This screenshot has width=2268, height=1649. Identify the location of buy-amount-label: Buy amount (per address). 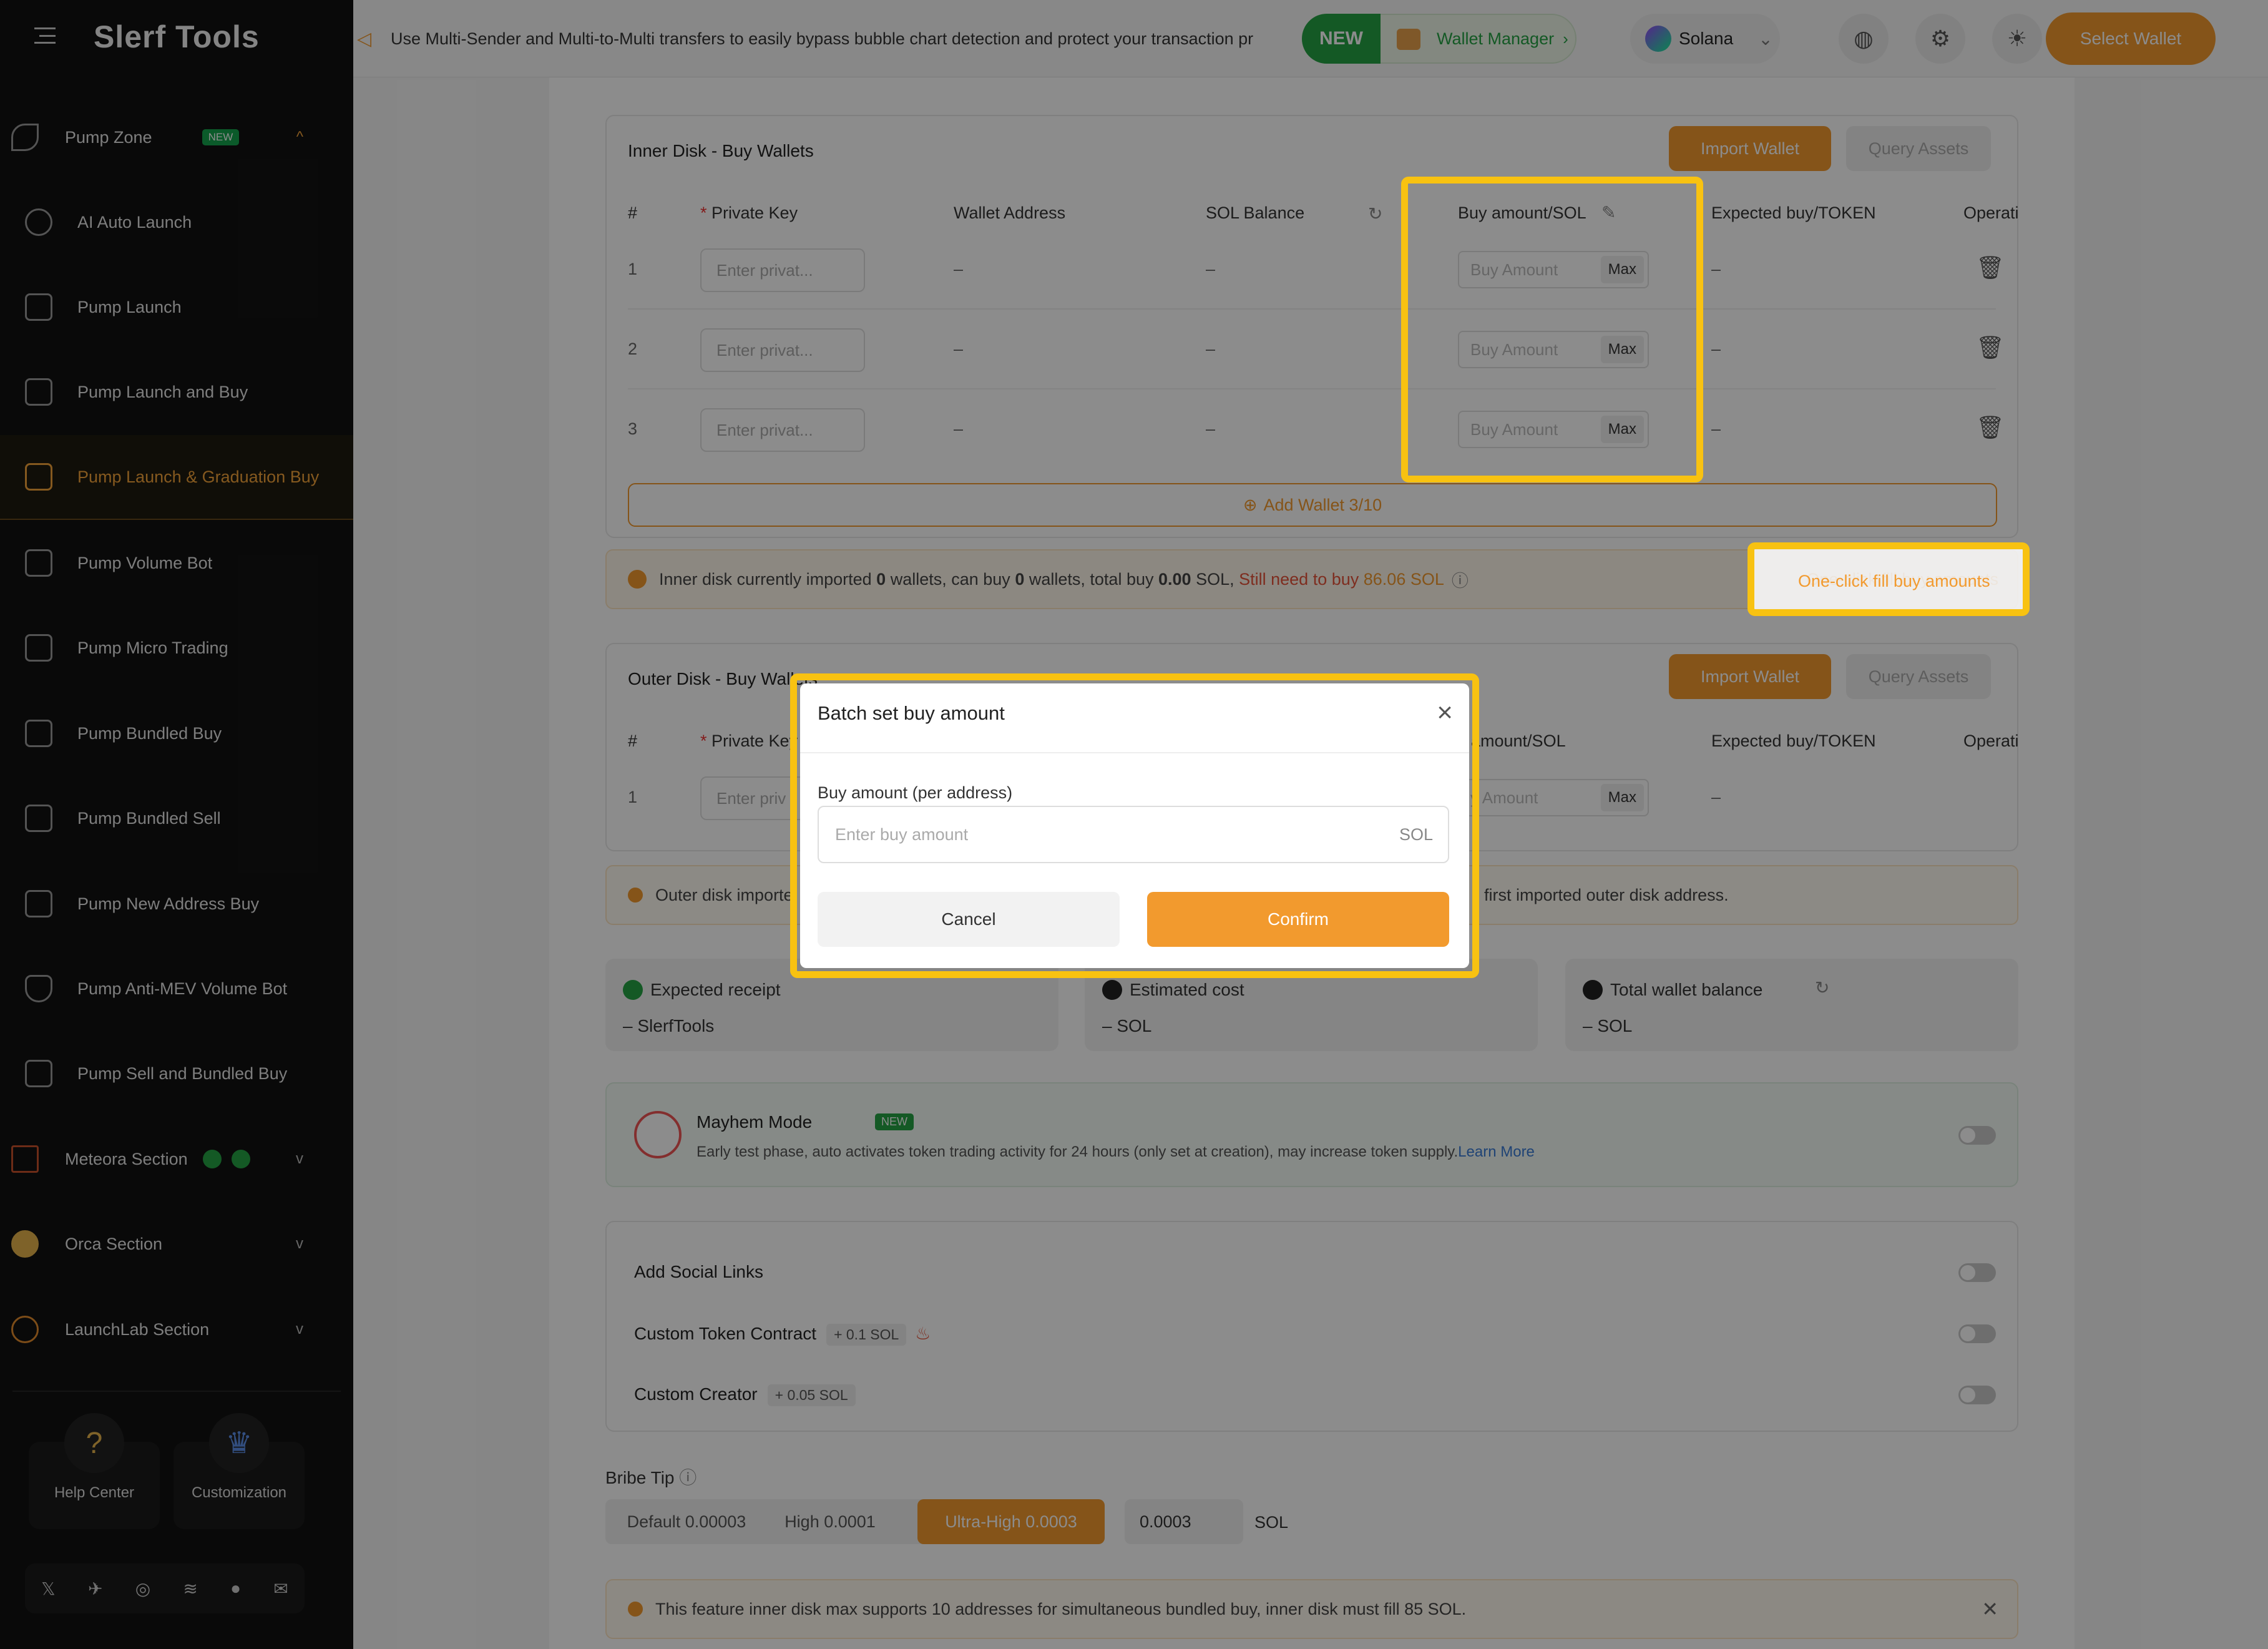
(915, 792).